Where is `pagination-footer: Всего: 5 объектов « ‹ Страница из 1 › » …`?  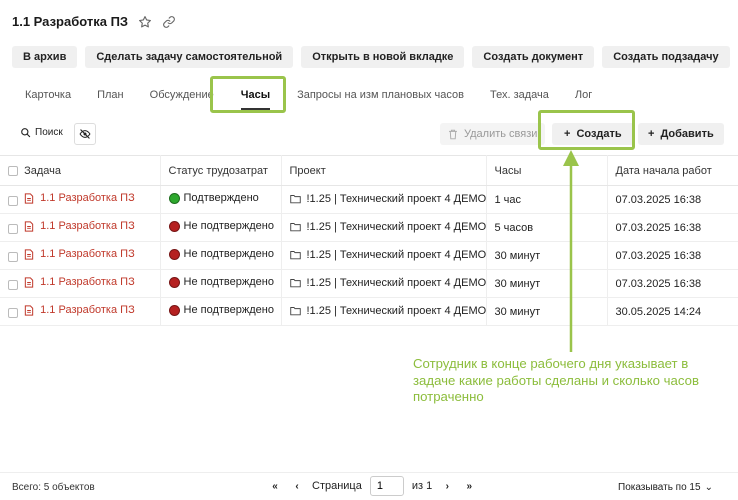
pagination-footer: Всего: 5 объектов « ‹ Страница из 1 › » … is located at coordinates (369, 486).